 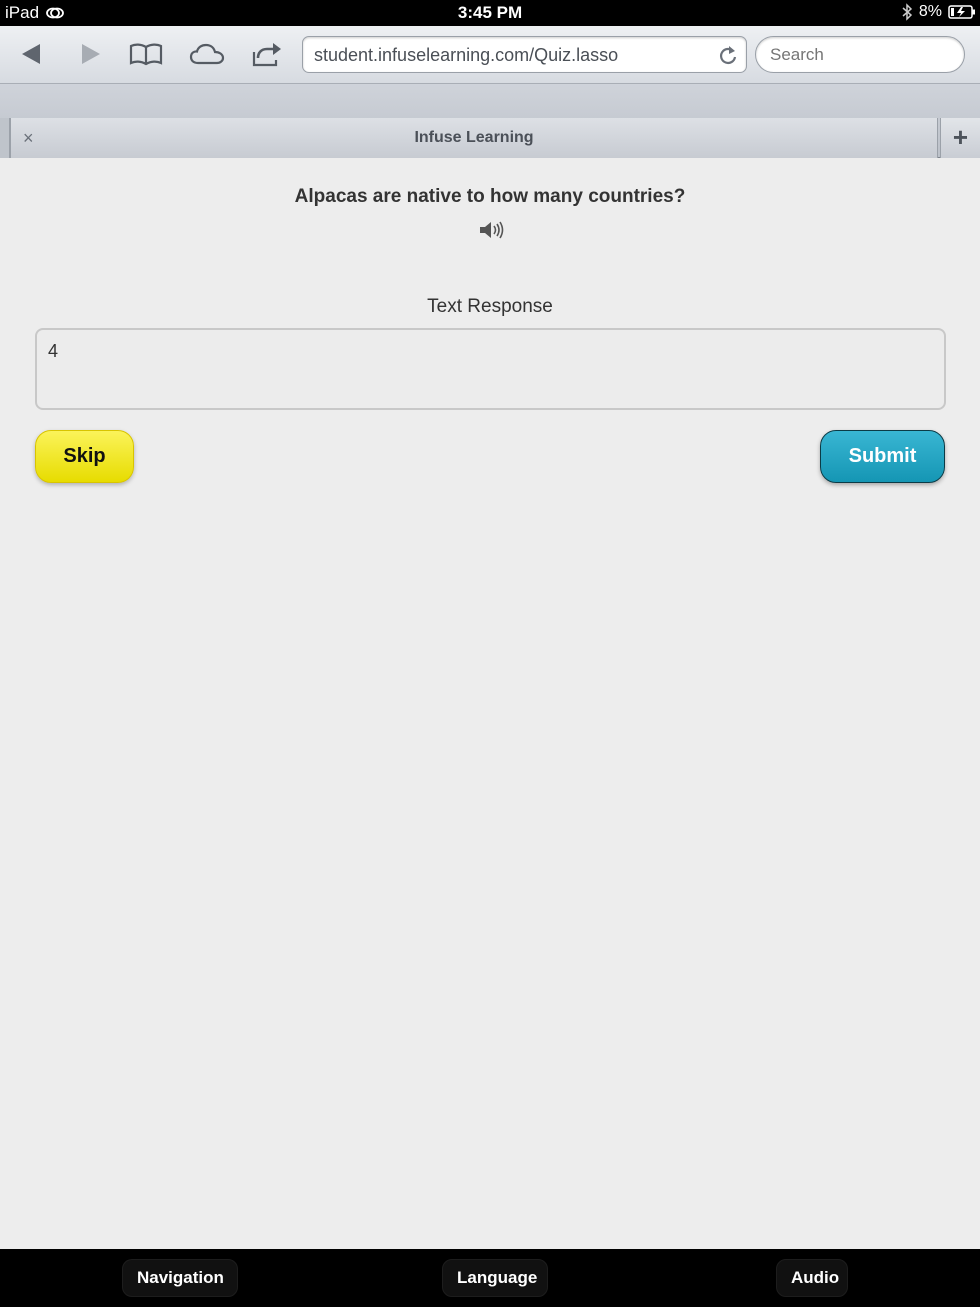 What do you see at coordinates (907, 12) in the screenshot?
I see `bluetooth-icon` at bounding box center [907, 12].